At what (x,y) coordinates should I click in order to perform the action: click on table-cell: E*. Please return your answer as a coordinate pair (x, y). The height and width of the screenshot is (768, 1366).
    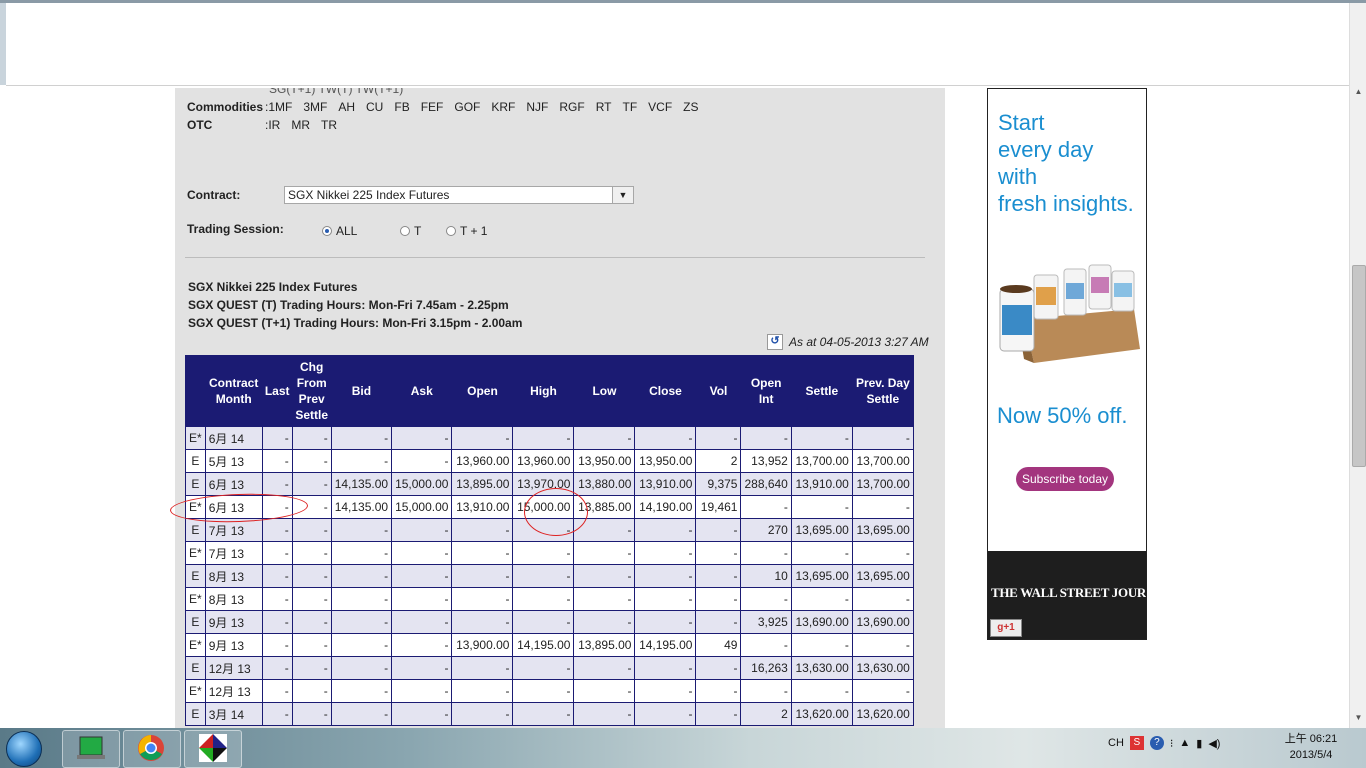
    Looking at the image, I should click on (195, 553).